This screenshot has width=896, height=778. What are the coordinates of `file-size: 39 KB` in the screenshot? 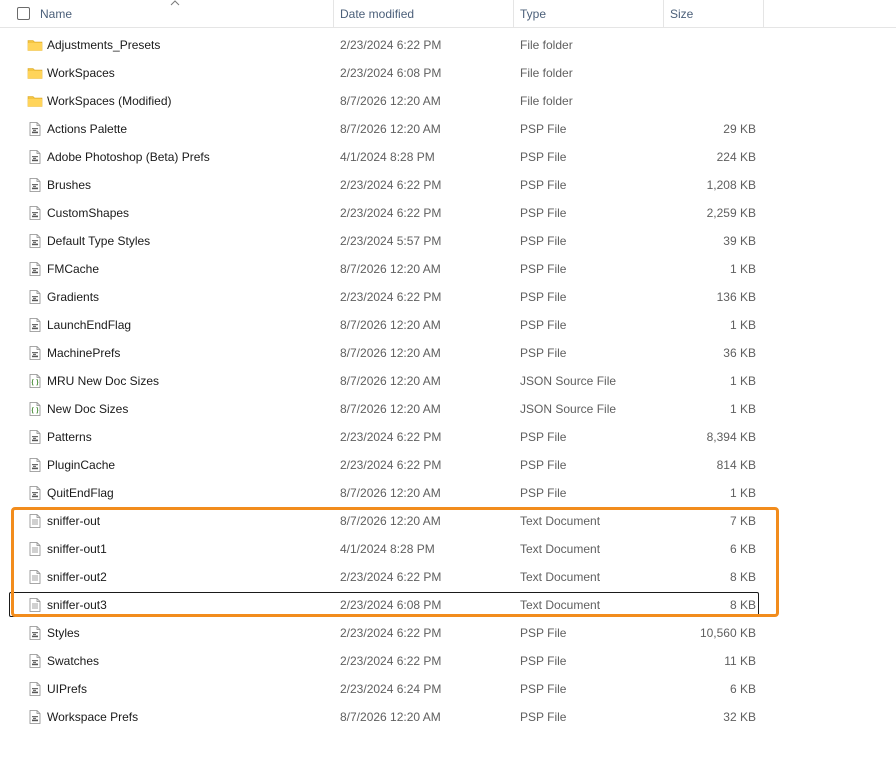 It's located at (739, 241).